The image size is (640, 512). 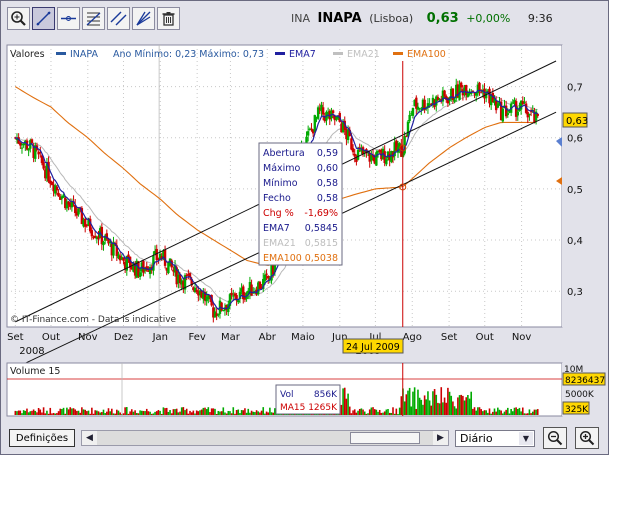 I want to click on scroll-left-icon: ◀, so click(x=89, y=438).